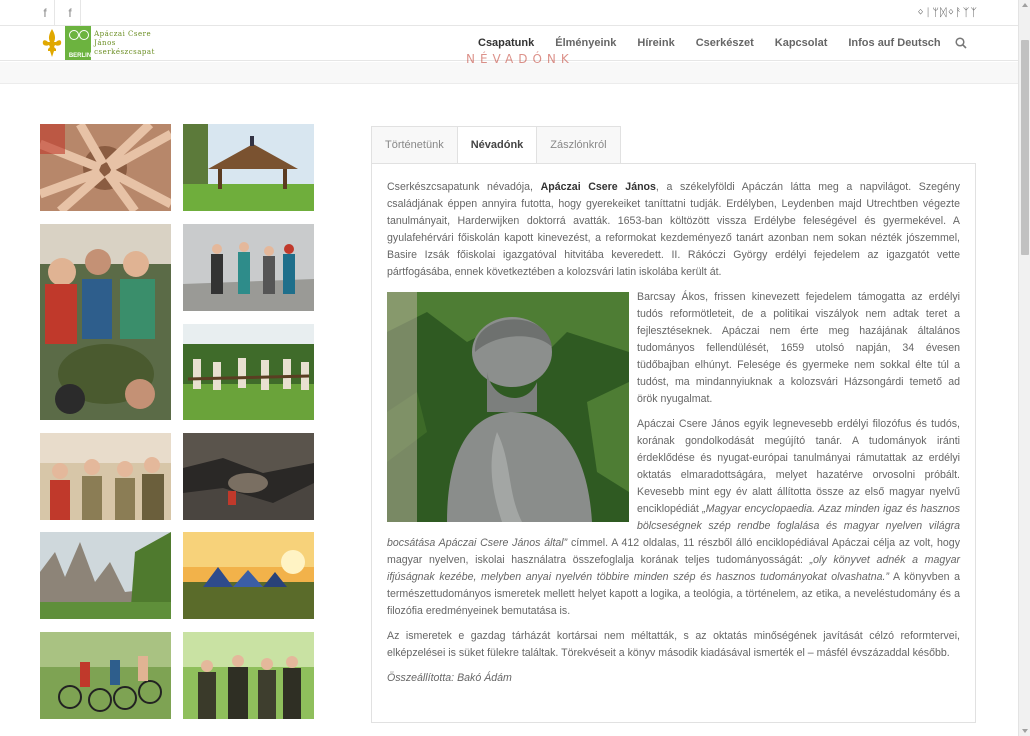  I want to click on nav-item-kapcsolat: Kapcsolat, so click(801, 43).